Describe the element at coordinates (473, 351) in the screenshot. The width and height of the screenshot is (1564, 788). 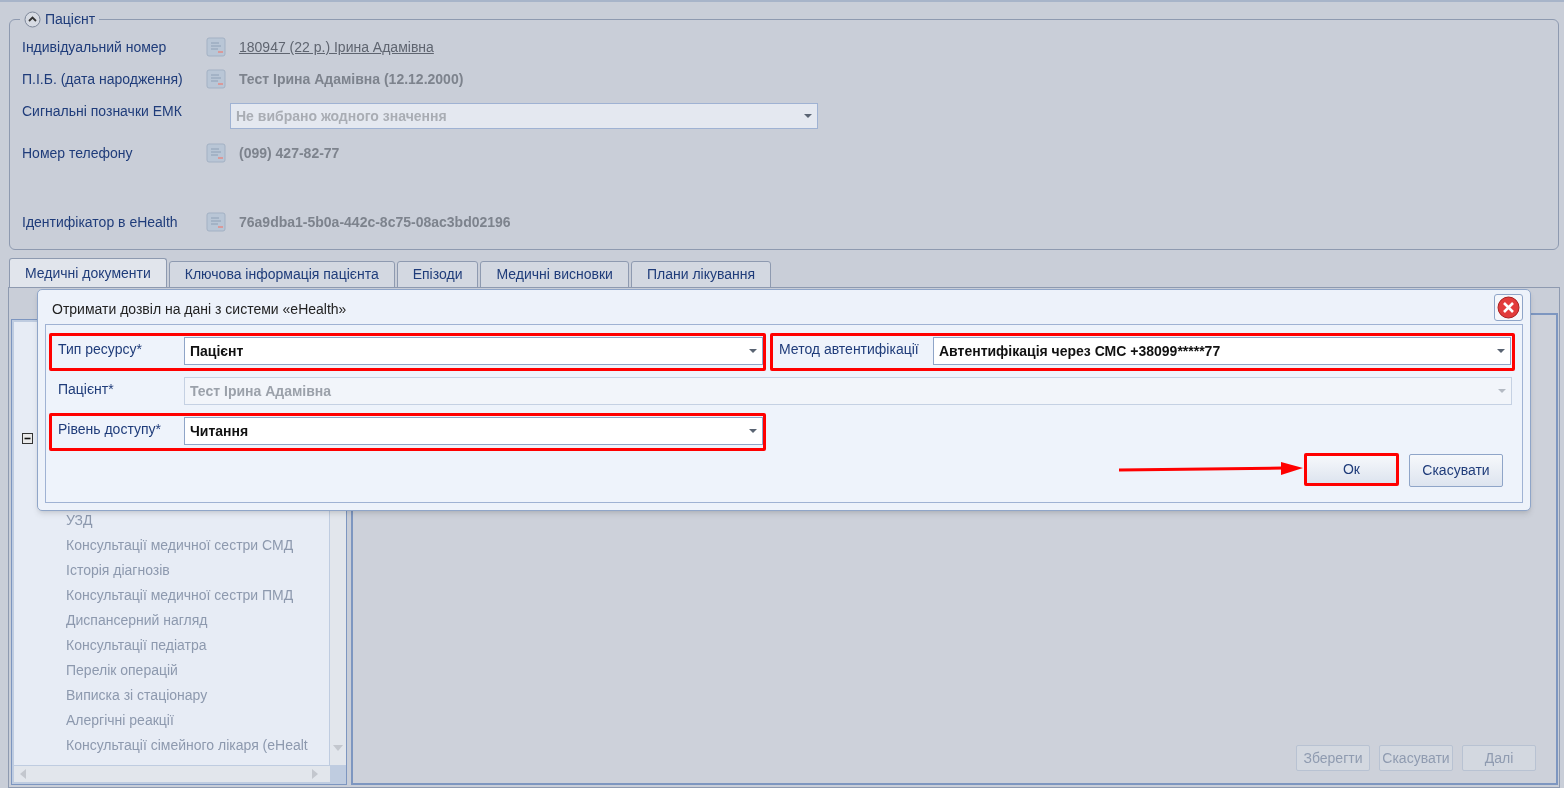
I see `combo-box: Пацієнт` at that location.